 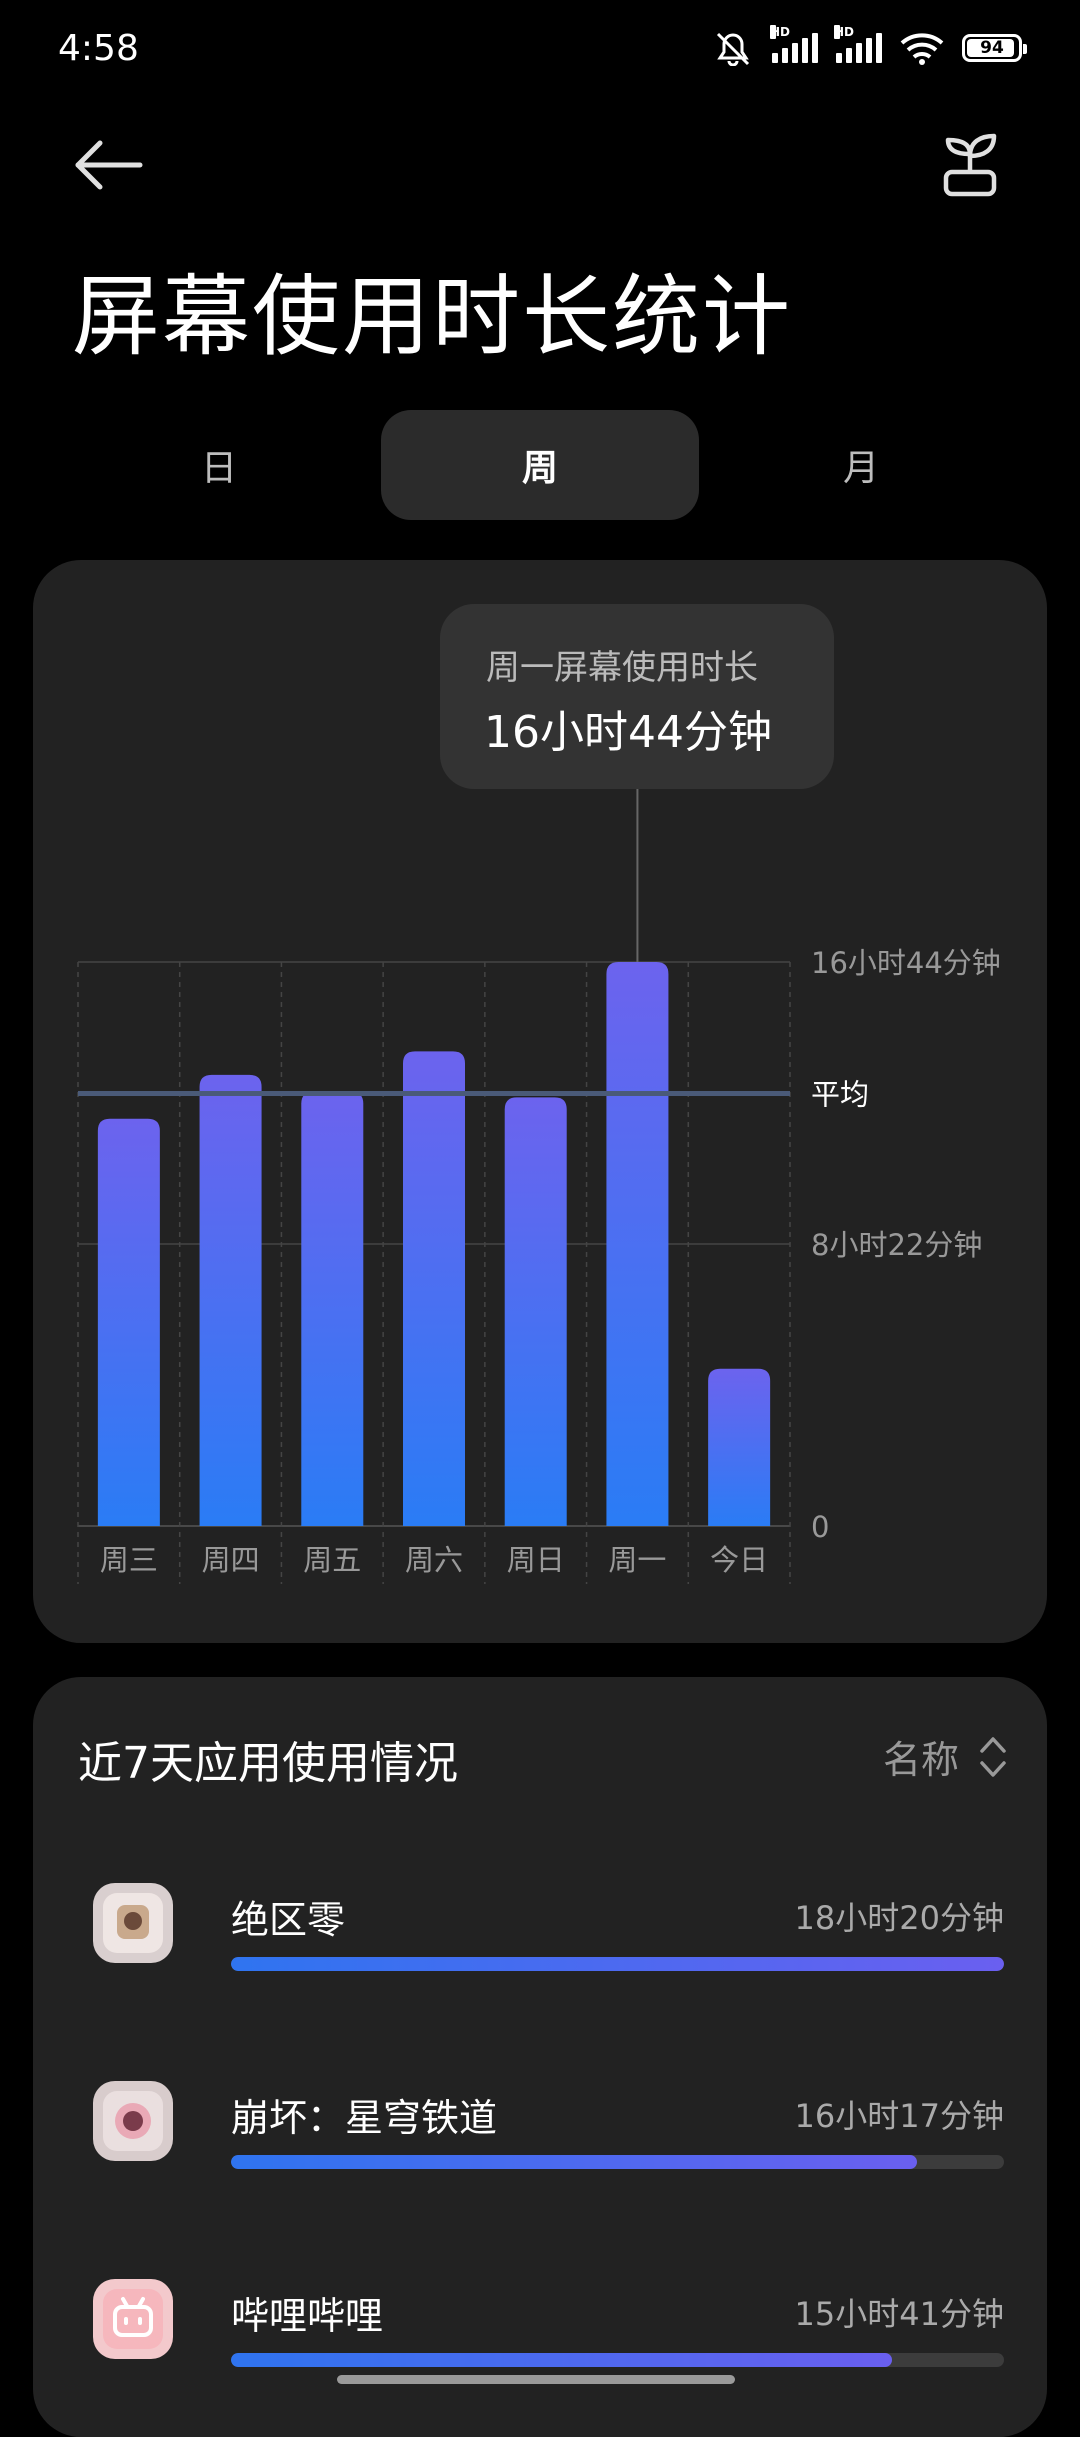 I want to click on chart-tooltip: 周一屏幕使用时长 16小时44分钟, so click(x=637, y=696).